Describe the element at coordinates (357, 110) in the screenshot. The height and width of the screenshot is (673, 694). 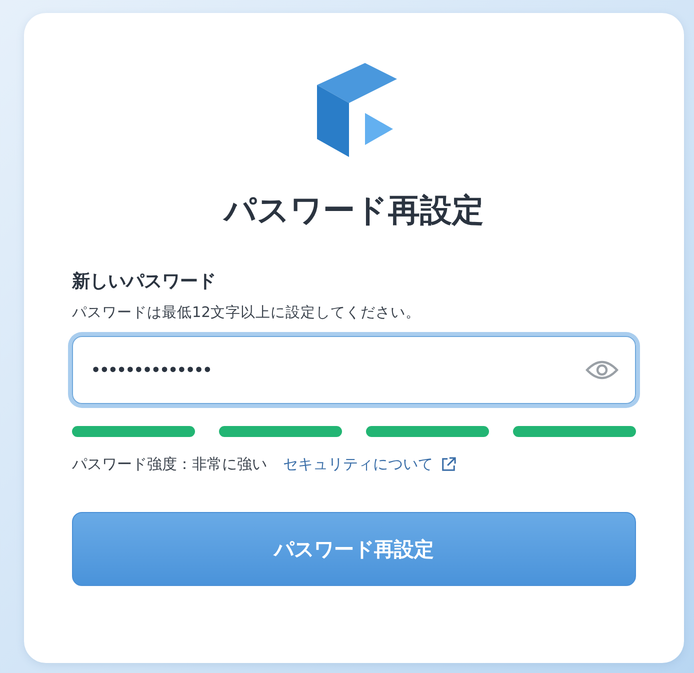
I see `logo-icon` at that location.